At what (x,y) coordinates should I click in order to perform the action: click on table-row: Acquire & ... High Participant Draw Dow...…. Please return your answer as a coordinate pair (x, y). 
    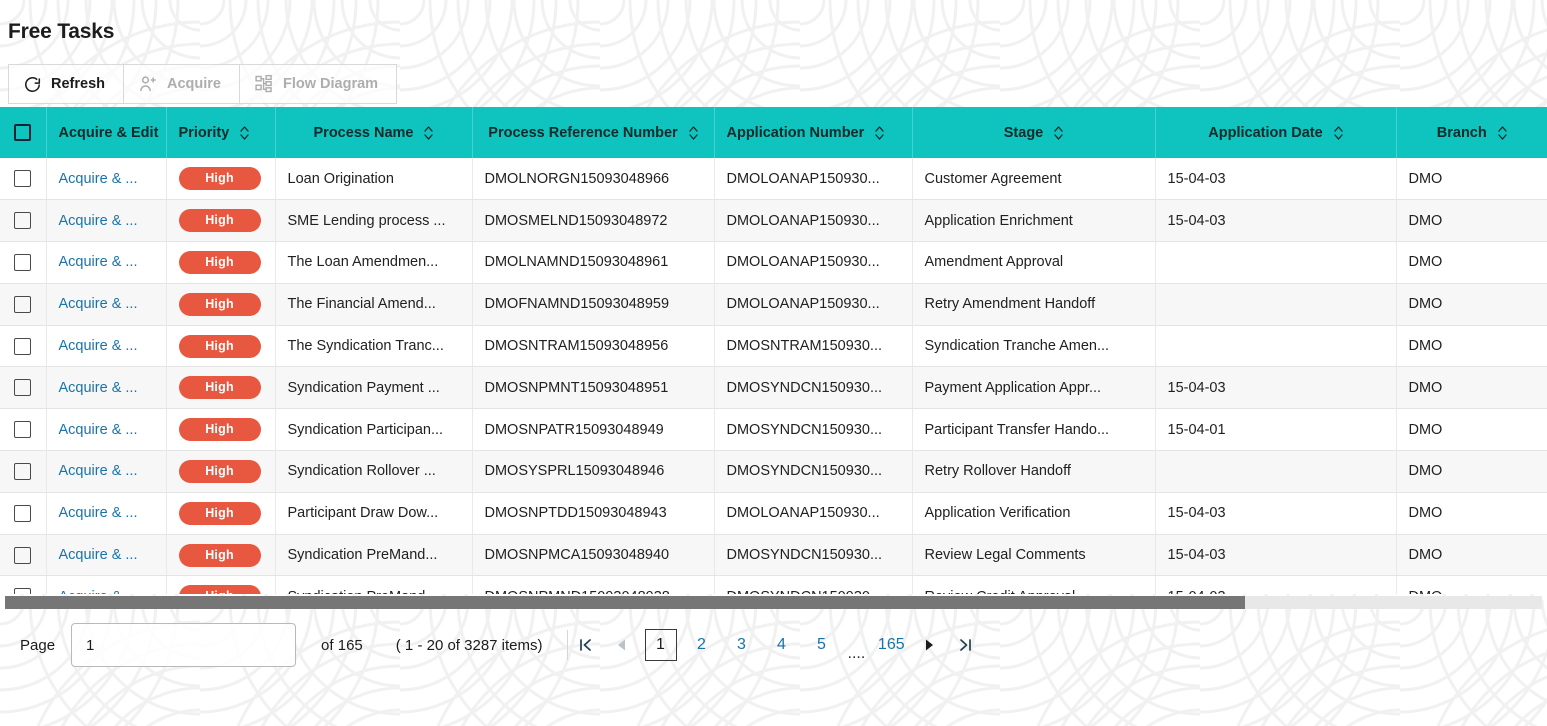
    Looking at the image, I should click on (773, 513).